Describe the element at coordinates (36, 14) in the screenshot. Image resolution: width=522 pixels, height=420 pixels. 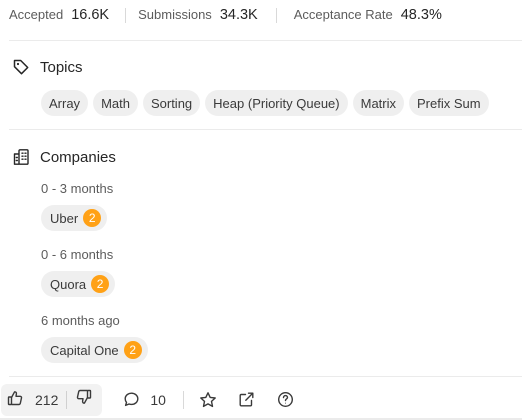
I see `accepted-label: Accepted` at that location.